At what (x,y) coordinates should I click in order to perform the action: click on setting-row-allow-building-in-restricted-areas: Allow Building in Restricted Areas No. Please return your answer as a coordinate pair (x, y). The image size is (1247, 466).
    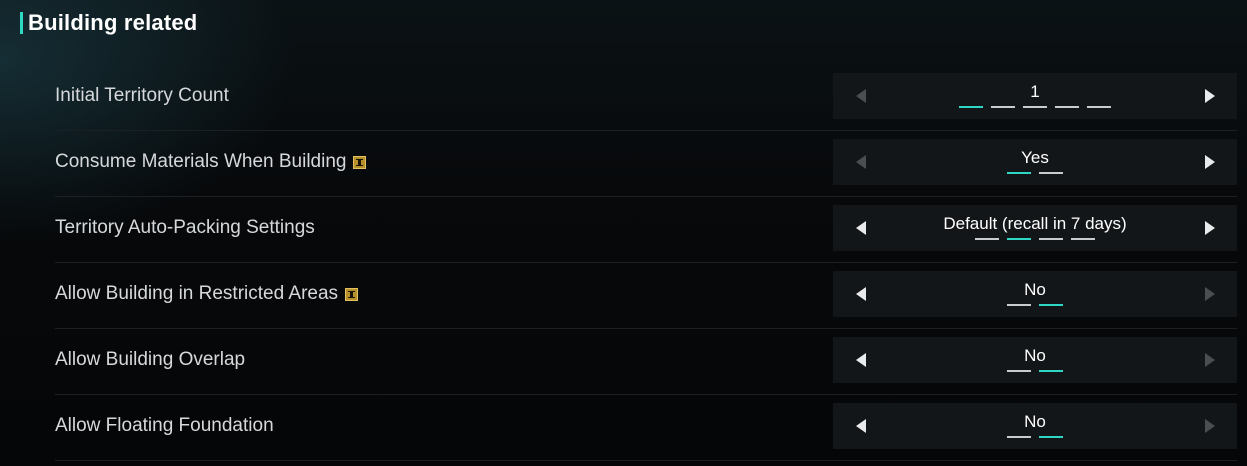
    Looking at the image, I should click on (646, 296).